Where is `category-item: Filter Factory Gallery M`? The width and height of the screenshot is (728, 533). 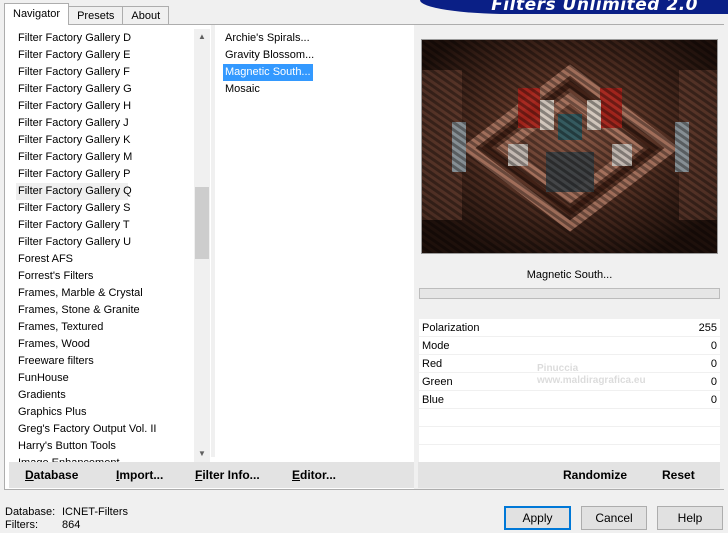 category-item: Filter Factory Gallery M is located at coordinates (106, 157).